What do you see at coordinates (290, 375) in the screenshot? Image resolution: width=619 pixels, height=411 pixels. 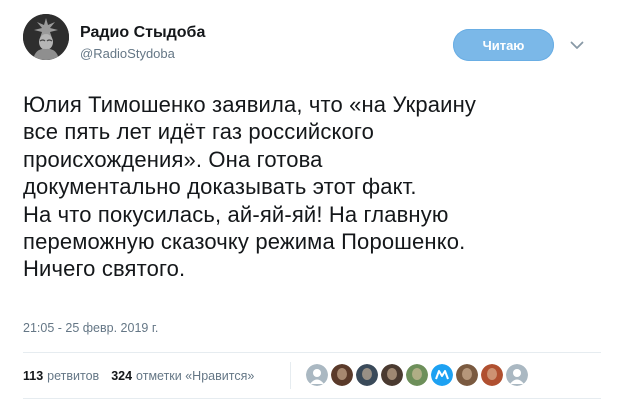 I see `stats-separator` at bounding box center [290, 375].